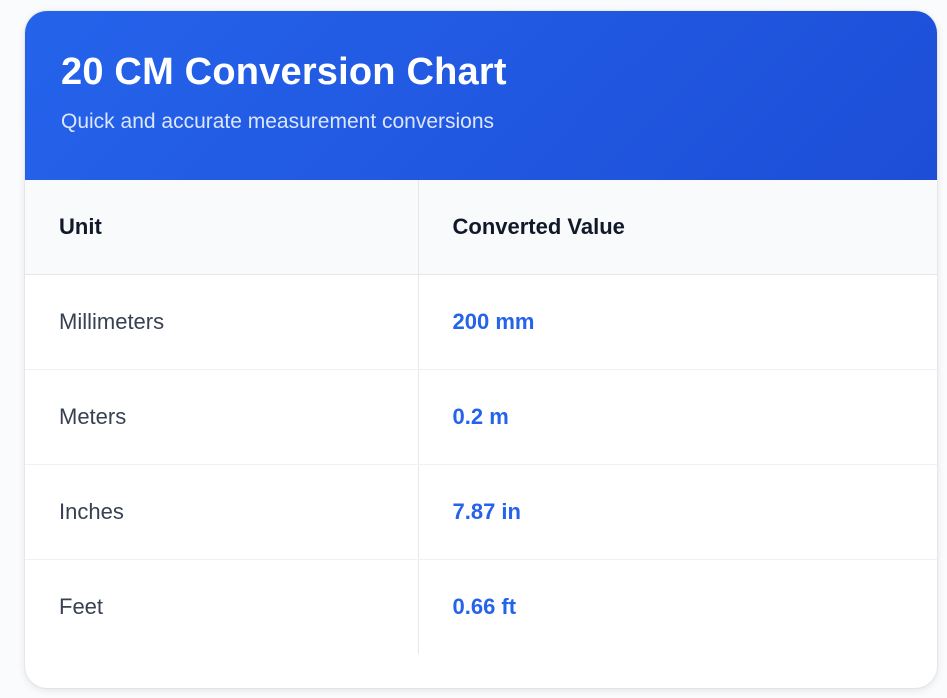  What do you see at coordinates (222, 227) in the screenshot?
I see `column-header-unit: Unit` at bounding box center [222, 227].